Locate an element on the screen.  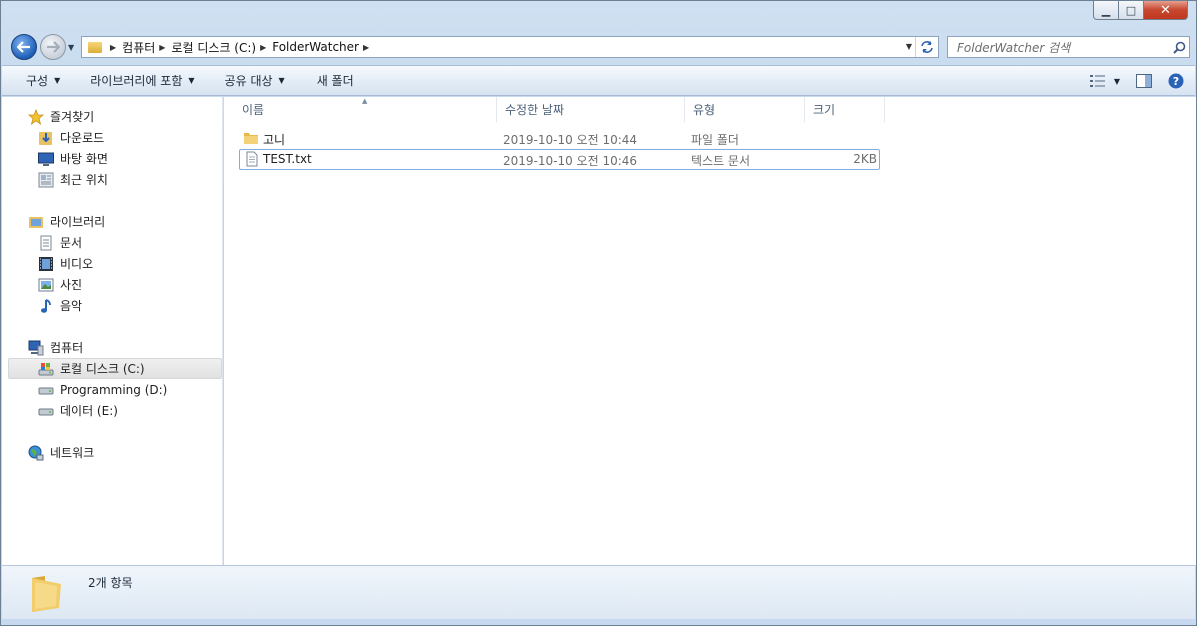
column-header-label: 크기 is located at coordinates (824, 110).